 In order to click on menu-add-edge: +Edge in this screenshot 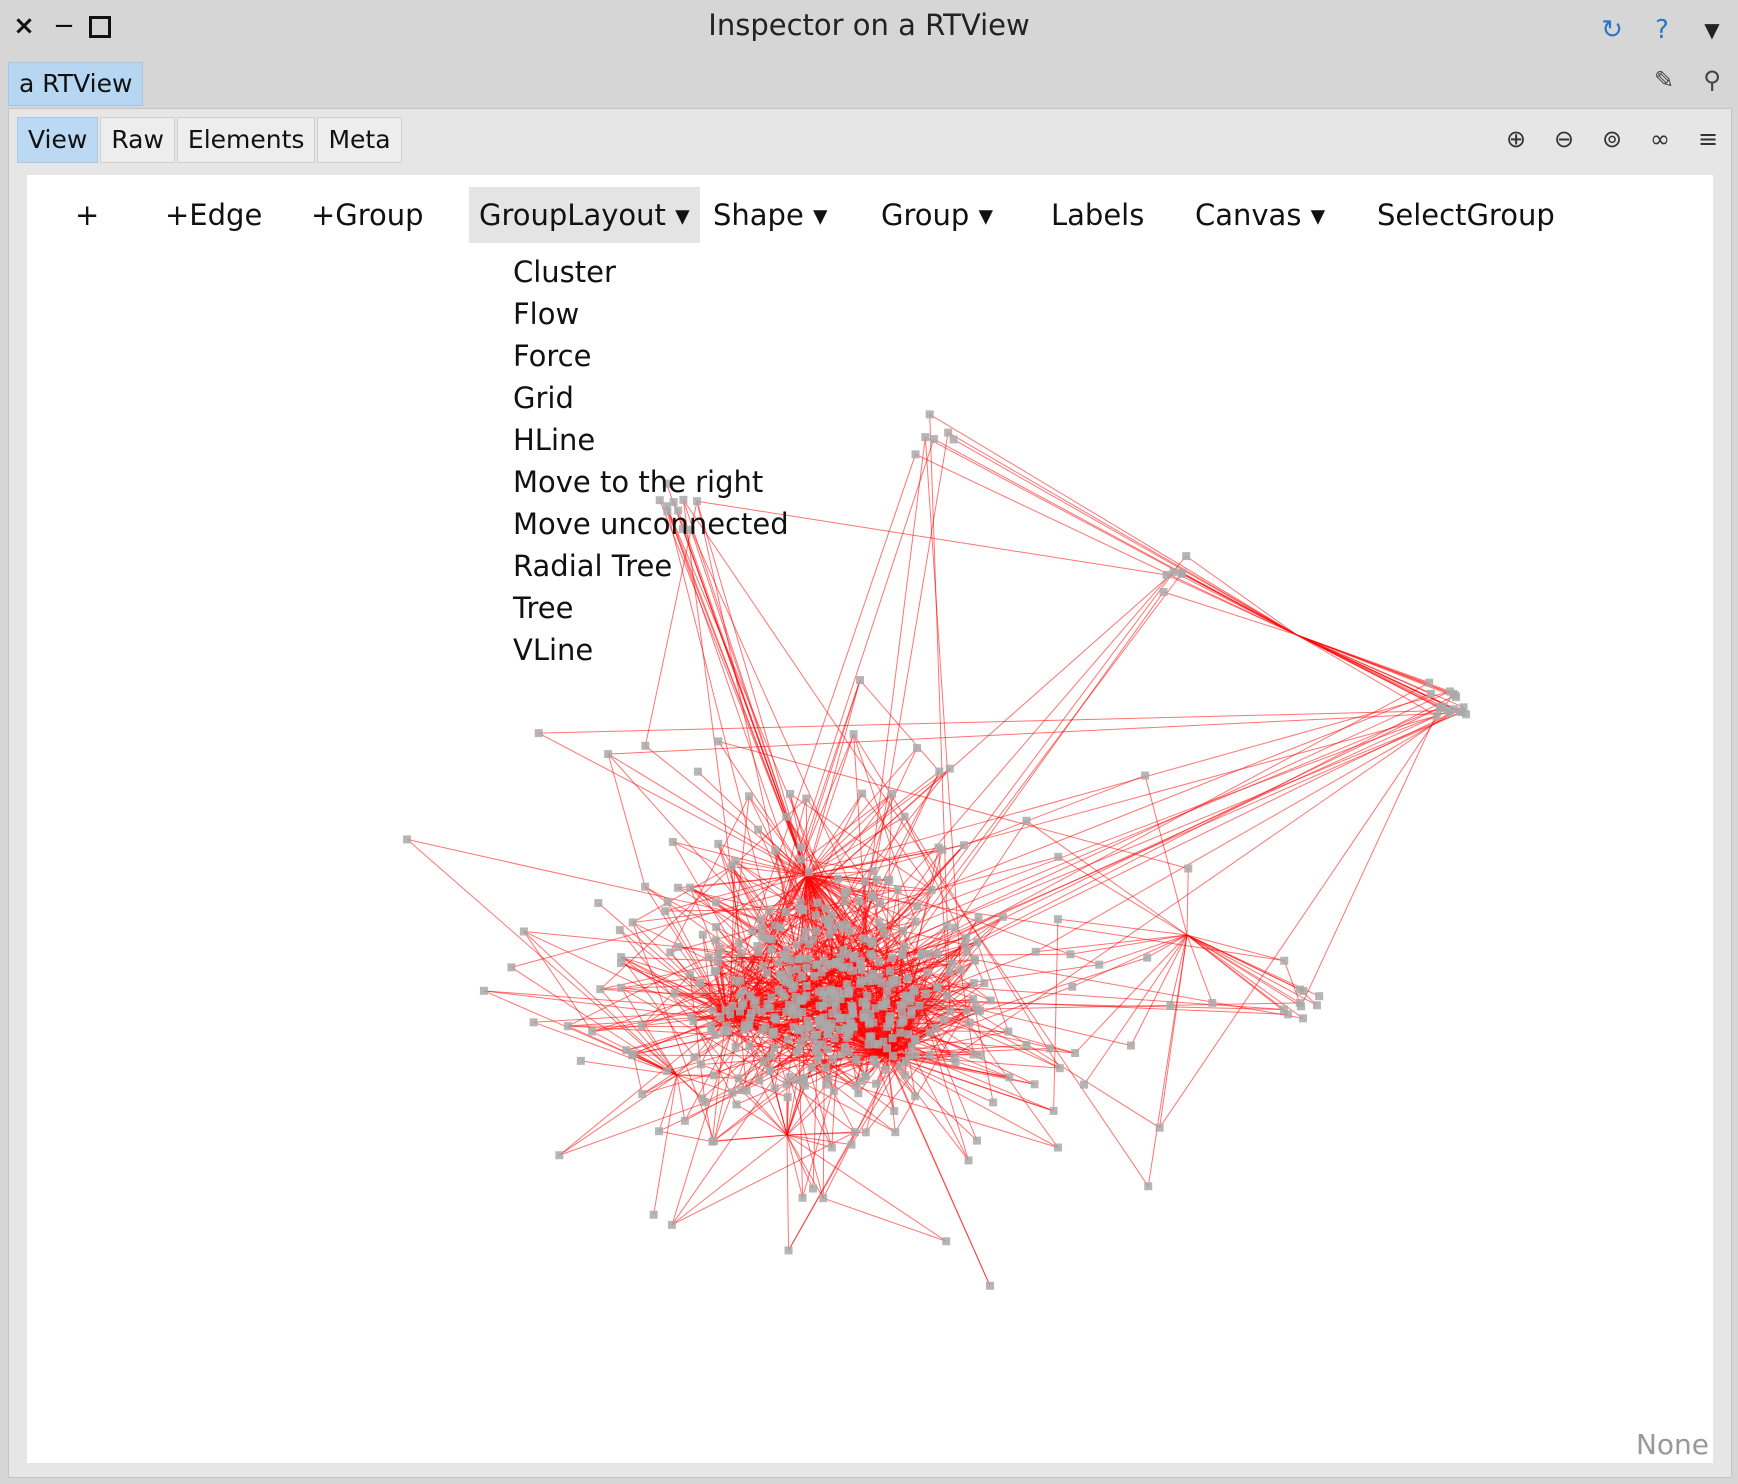, I will do `click(213, 215)`.